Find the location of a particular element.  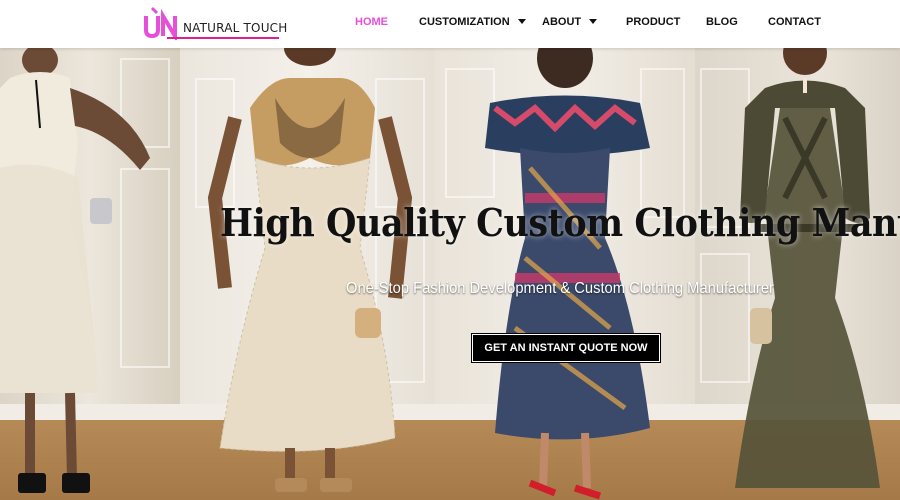

model-lace-dress-image is located at coordinates (75, 270).